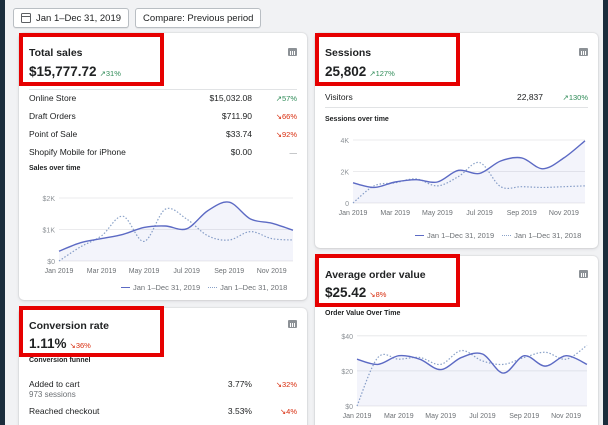 Image resolution: width=608 pixels, height=425 pixels. Describe the element at coordinates (286, 134) in the screenshot. I see `sales-channel-pct: ↘92%` at that location.